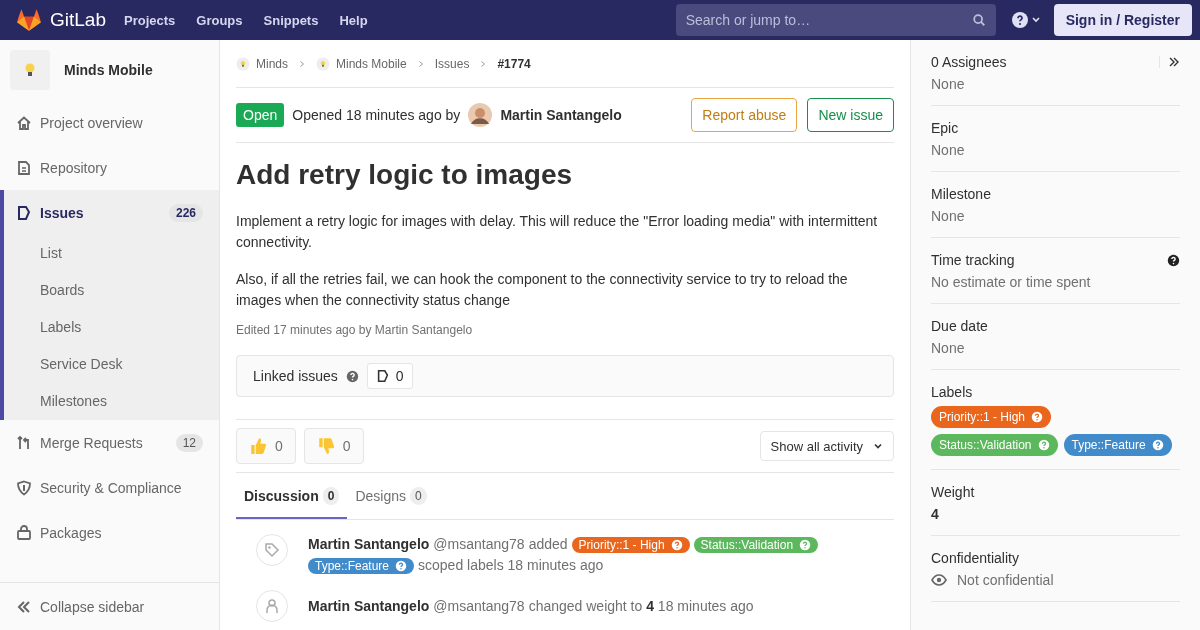  Describe the element at coordinates (548, 544) in the screenshot. I see `activity-text: added` at that location.